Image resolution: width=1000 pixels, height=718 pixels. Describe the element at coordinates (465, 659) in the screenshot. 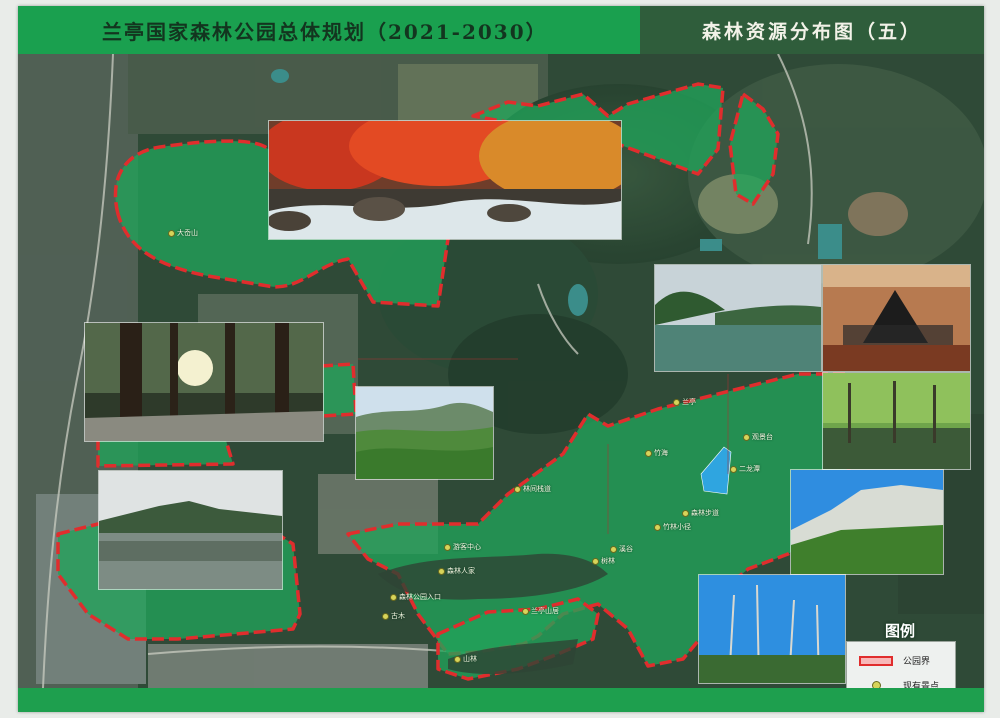

I see `poi-shanlin: 山林` at that location.